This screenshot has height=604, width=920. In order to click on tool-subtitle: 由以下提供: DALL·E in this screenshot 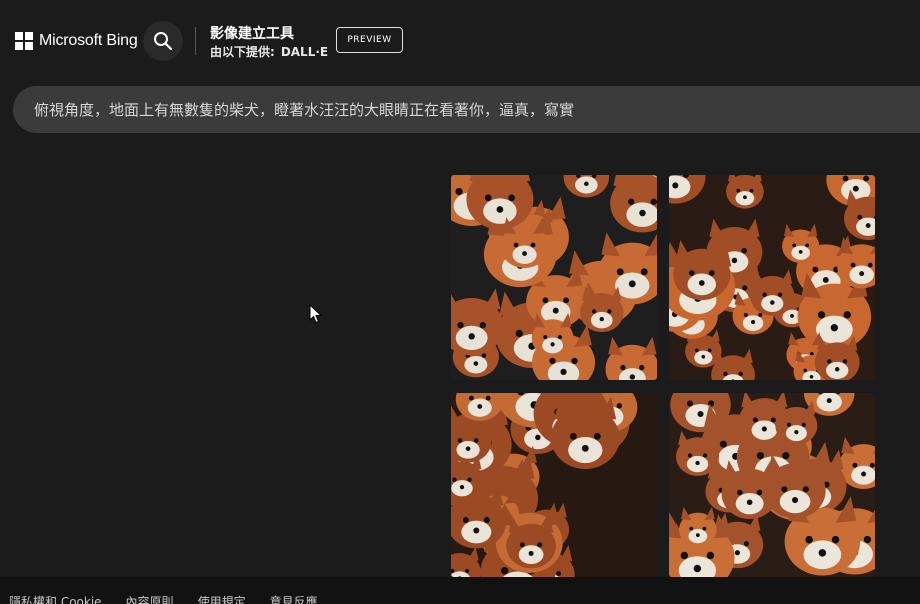, I will do `click(269, 51)`.